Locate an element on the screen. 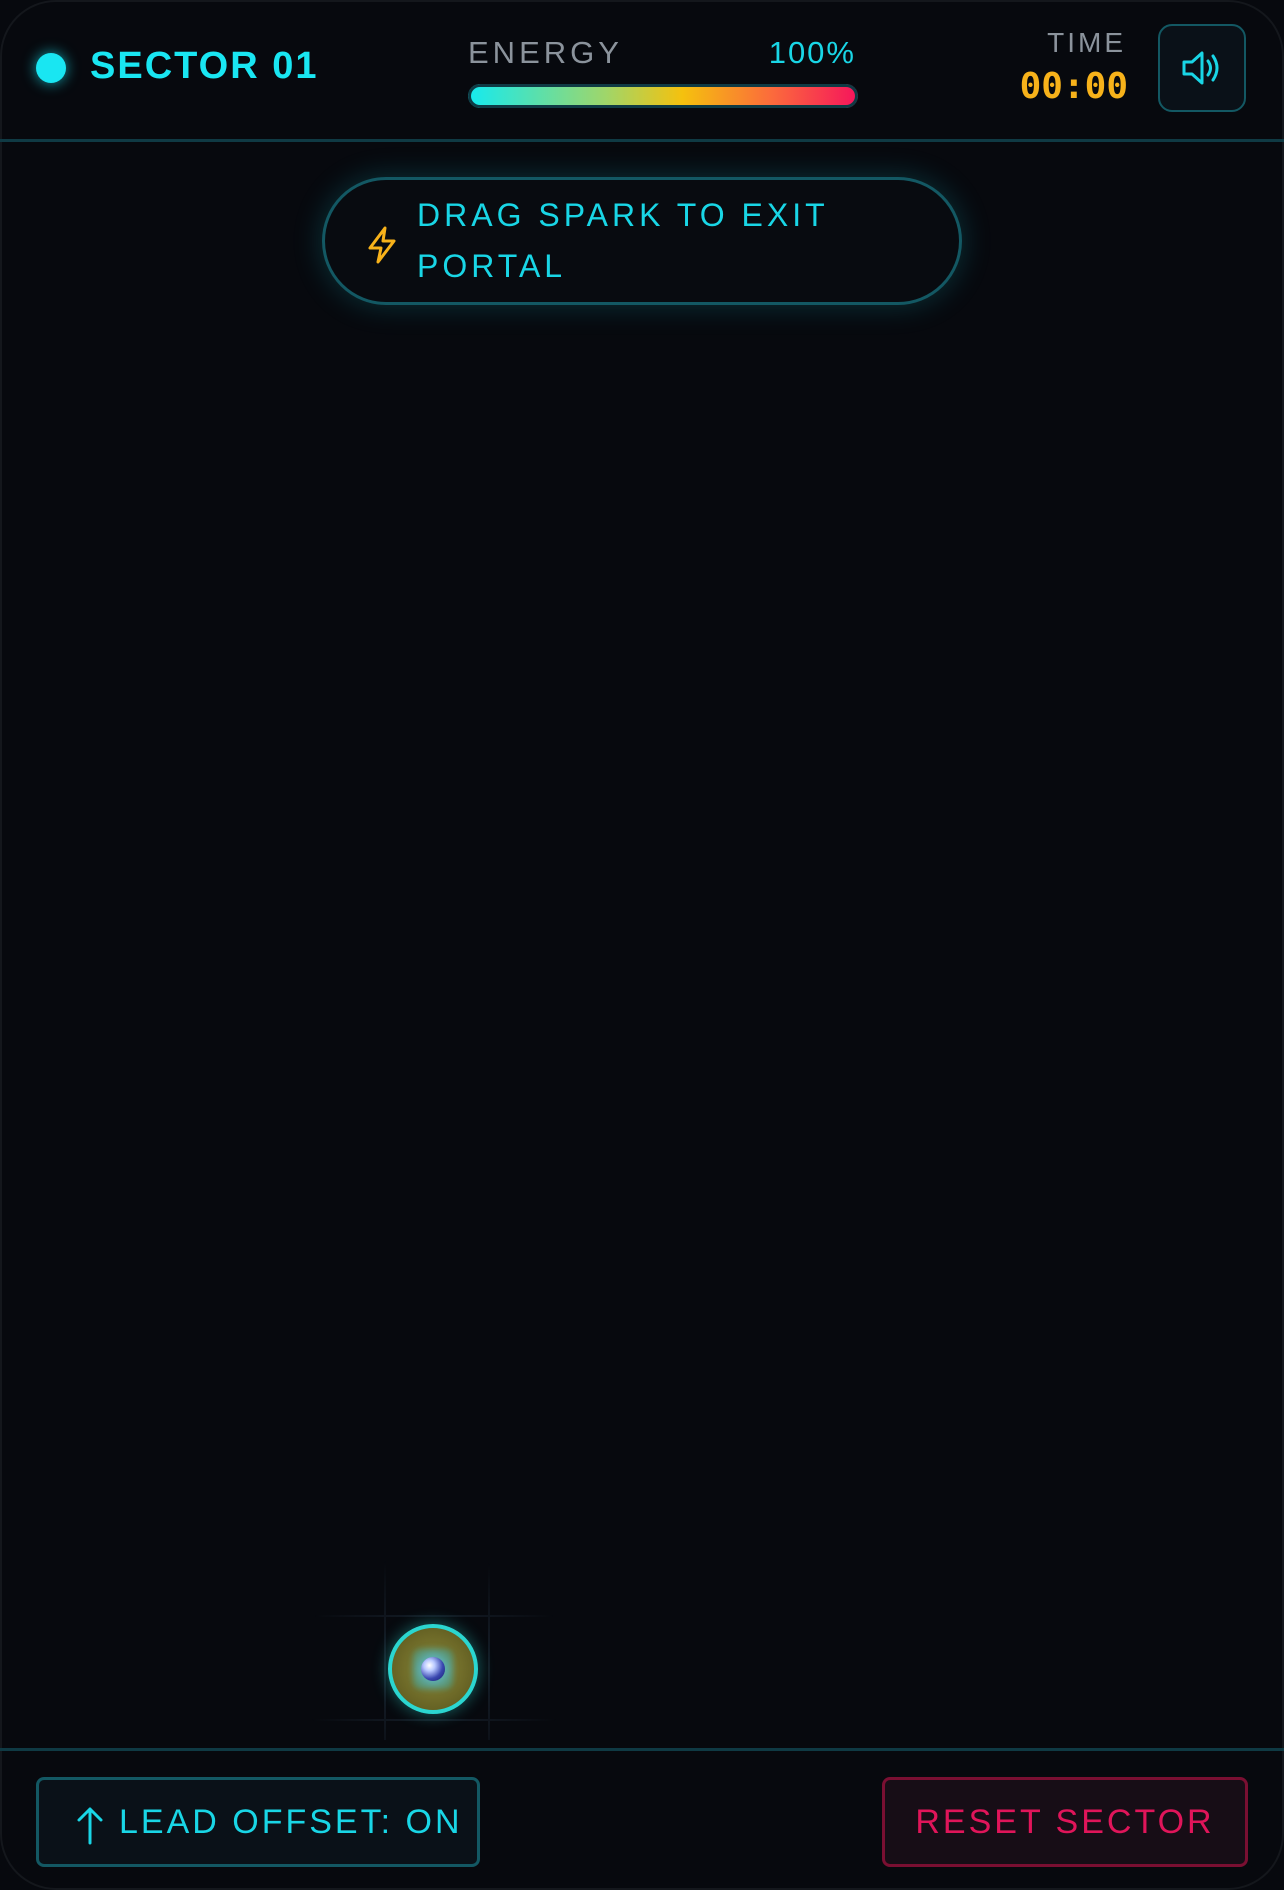 Image resolution: width=1284 pixels, height=1890 pixels. energy-bar-fill is located at coordinates (663, 96).